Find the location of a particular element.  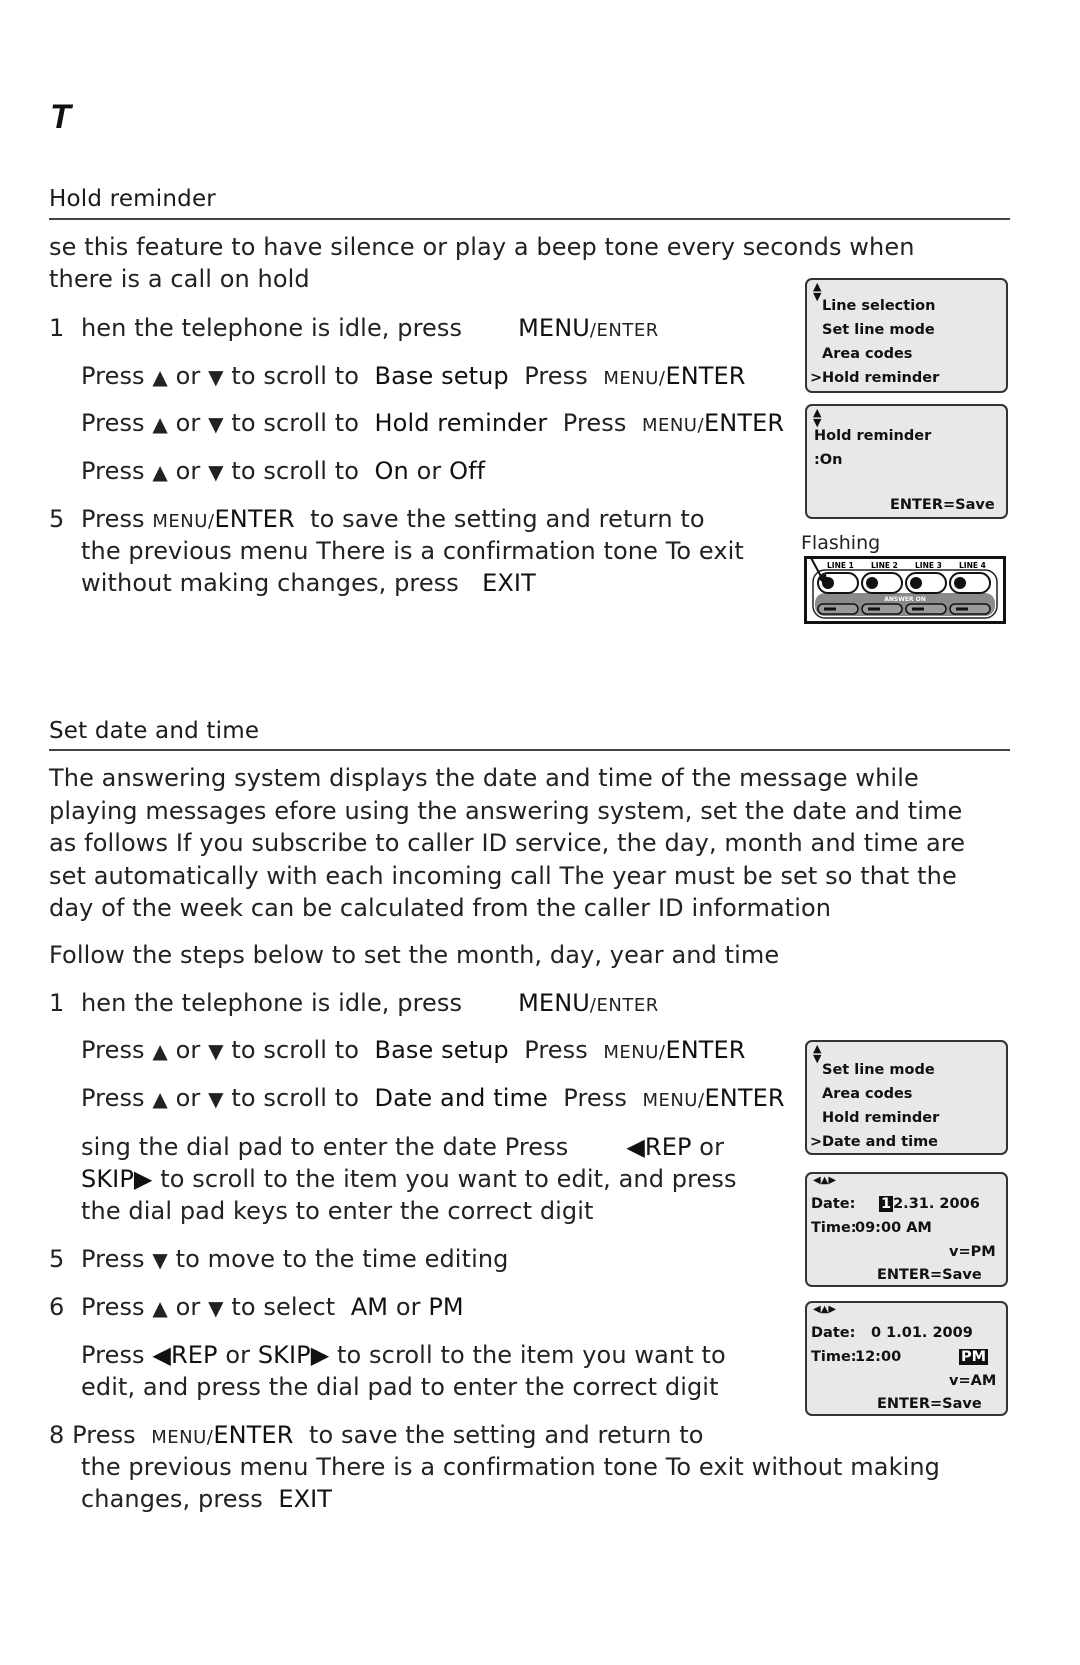

lcd-date-value: 1 2.31. 2006 is located at coordinates (929, 1204).